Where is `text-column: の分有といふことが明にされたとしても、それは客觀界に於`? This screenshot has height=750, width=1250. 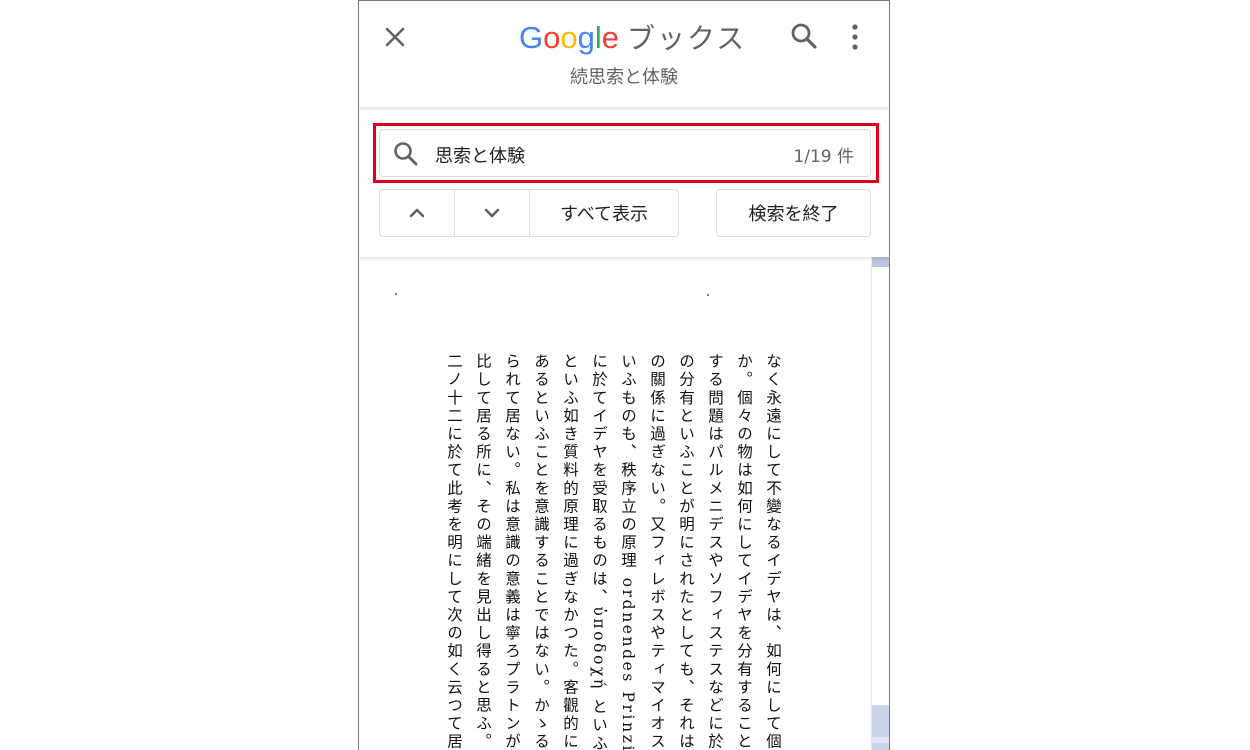
text-column: の分有といふことが明にされたとしても、それは客觀界に於 is located at coordinates (686, 551).